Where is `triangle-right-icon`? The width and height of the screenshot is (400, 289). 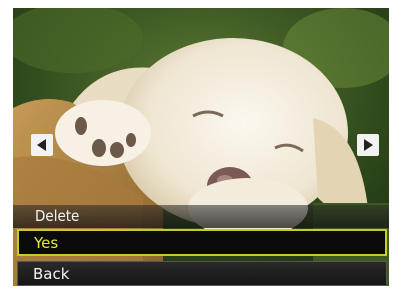 triangle-right-icon is located at coordinates (368, 145).